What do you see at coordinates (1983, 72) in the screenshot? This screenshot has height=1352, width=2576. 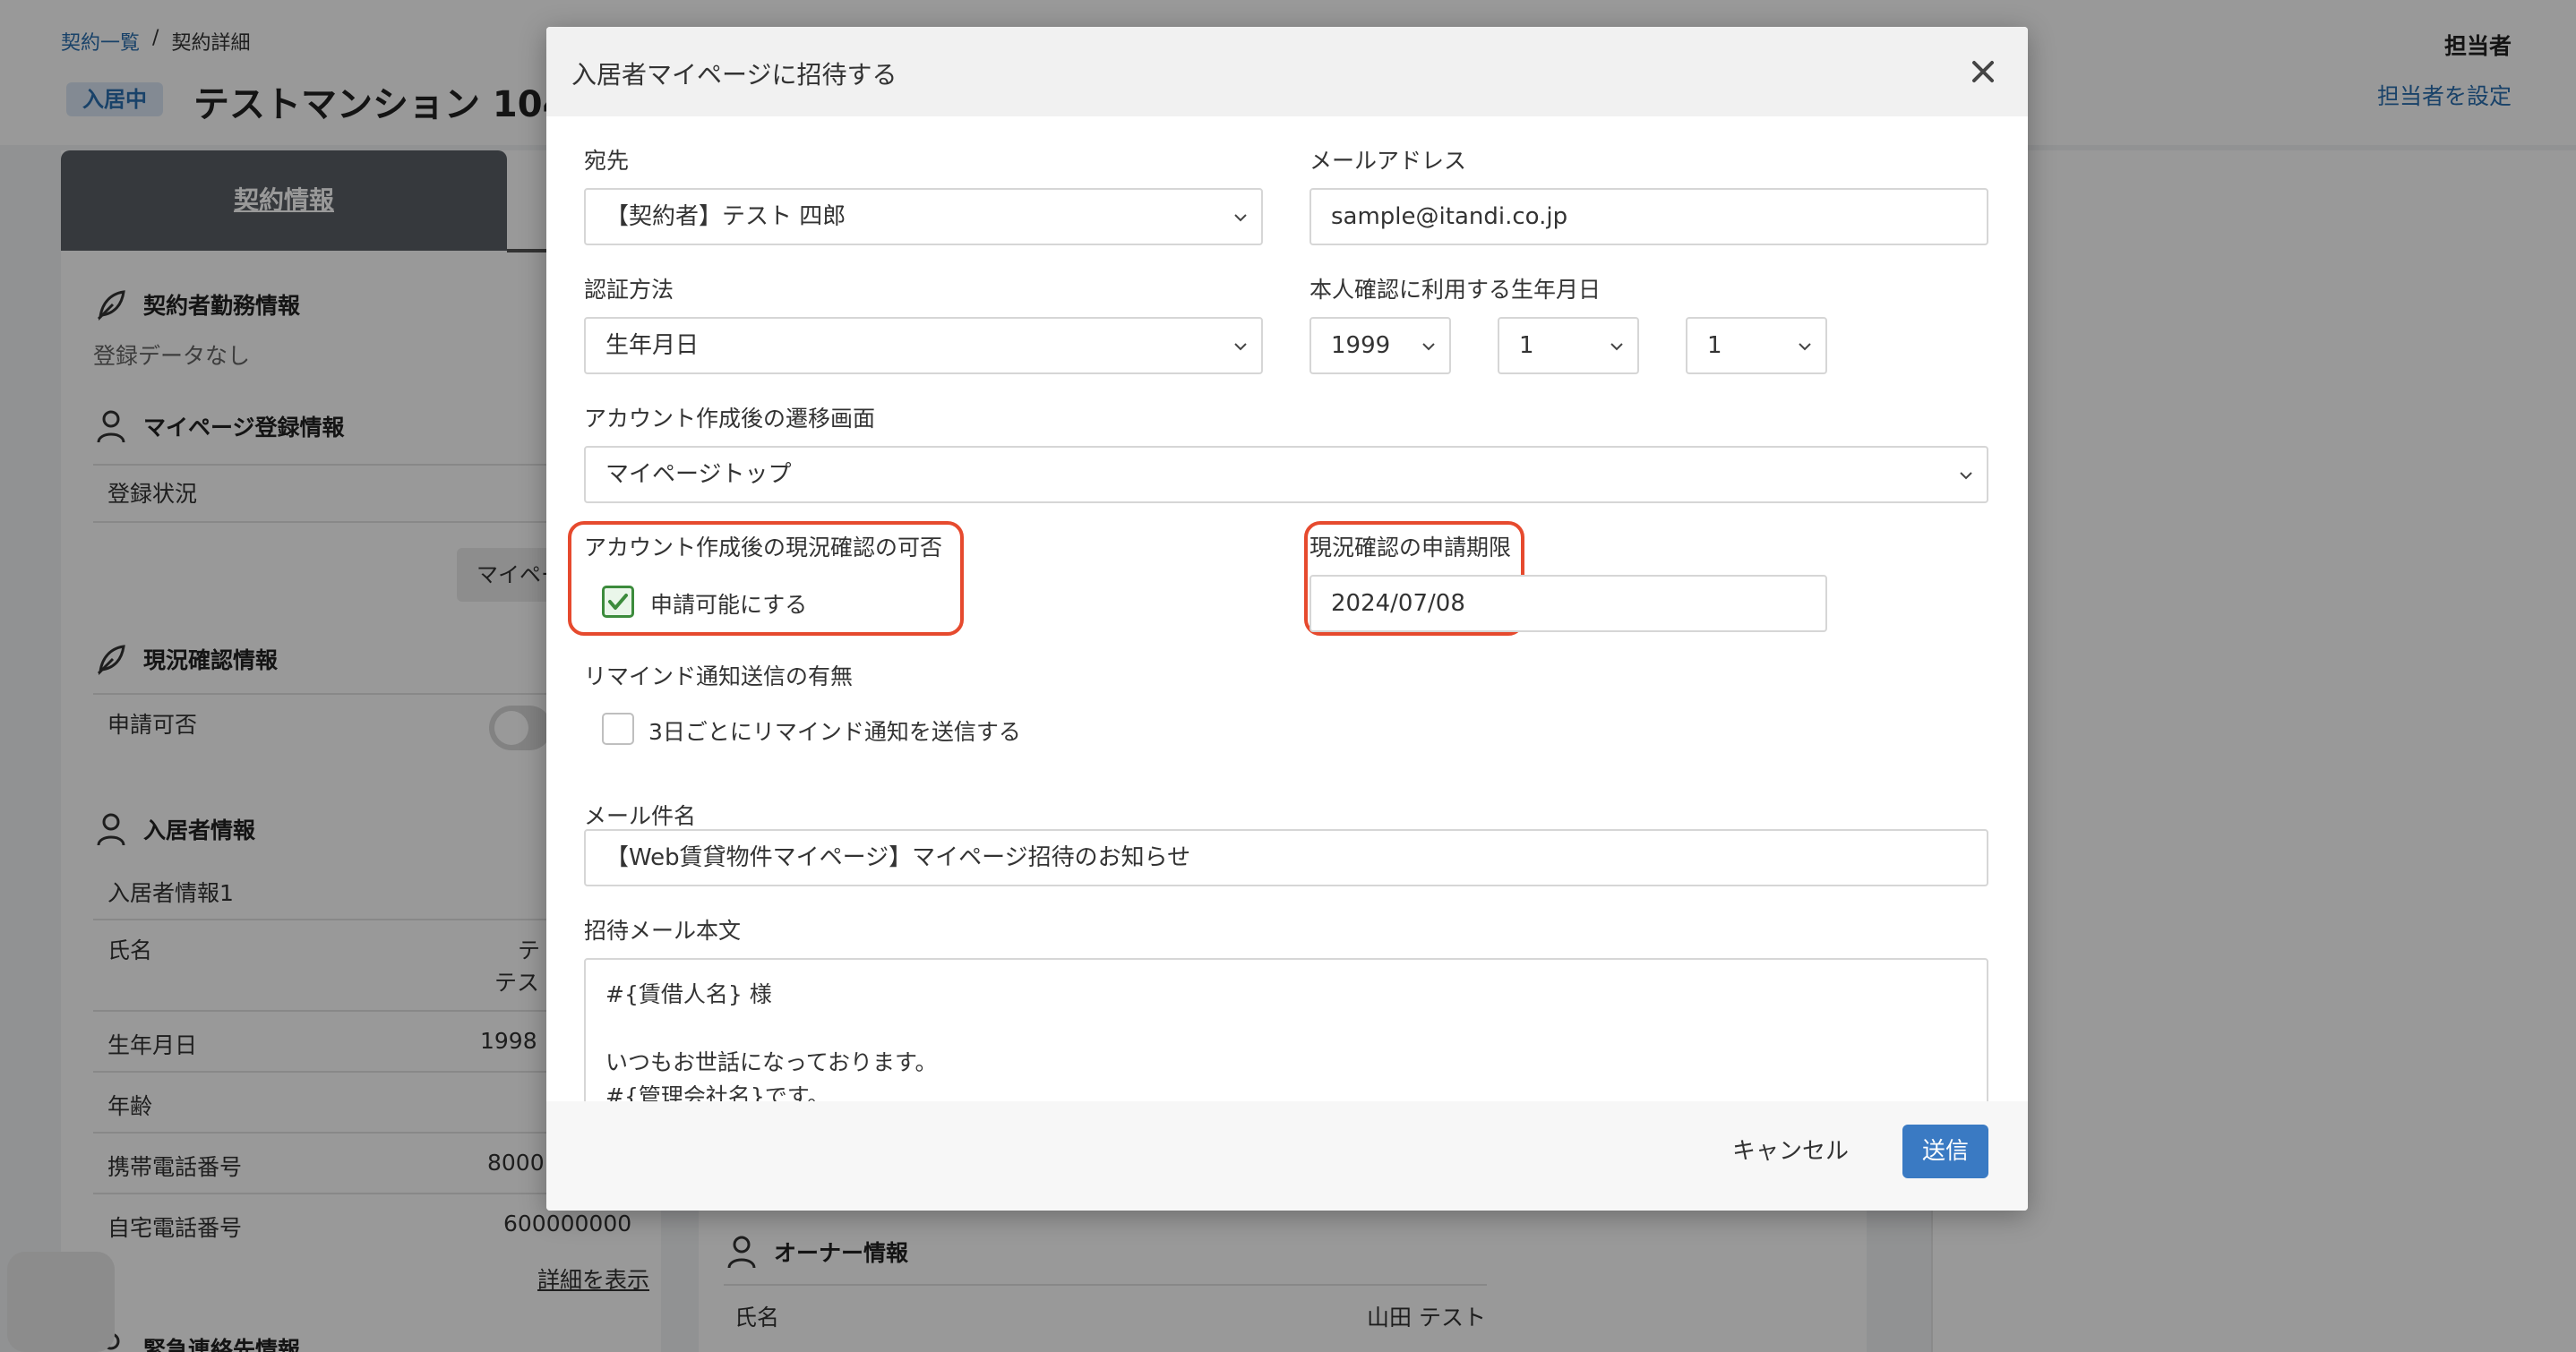 I see `close-icon` at bounding box center [1983, 72].